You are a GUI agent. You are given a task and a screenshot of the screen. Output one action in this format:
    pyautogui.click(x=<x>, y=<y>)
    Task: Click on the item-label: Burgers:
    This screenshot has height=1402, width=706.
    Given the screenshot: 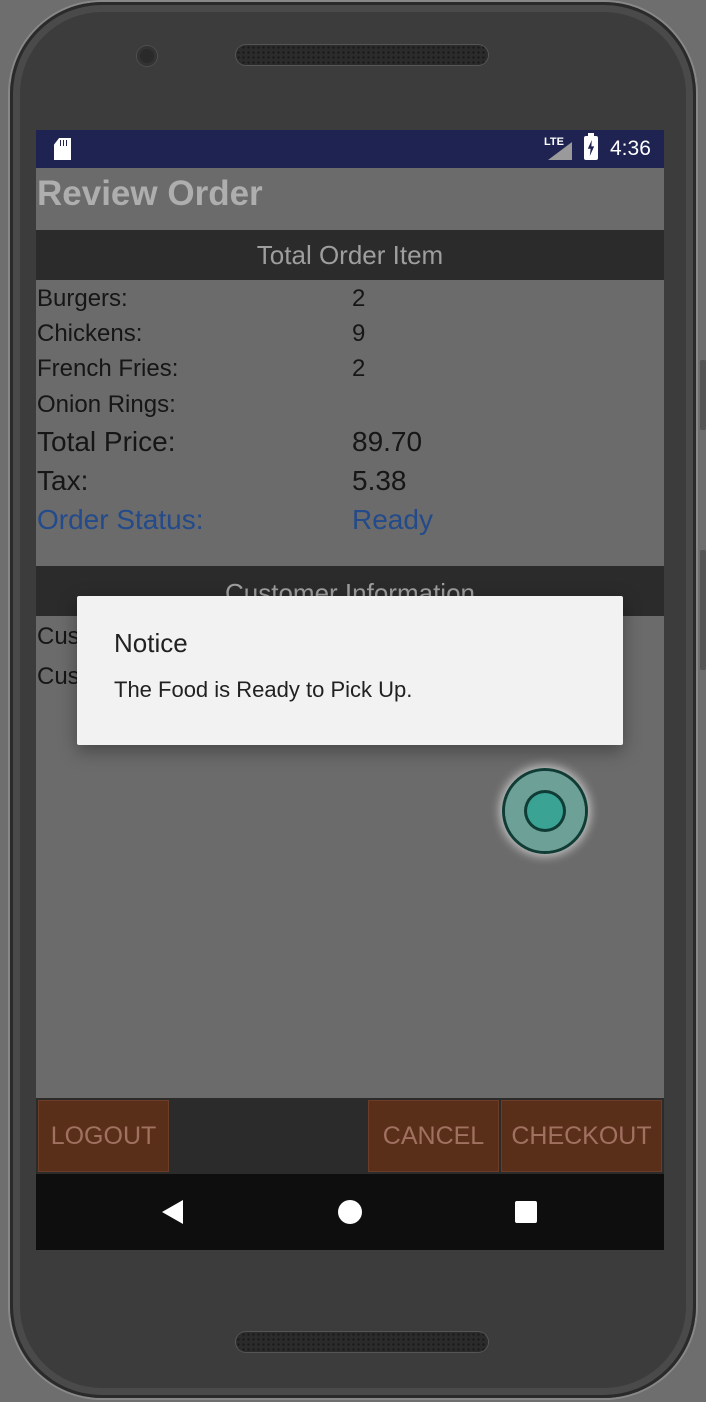 What is the action you would take?
    pyautogui.click(x=82, y=298)
    